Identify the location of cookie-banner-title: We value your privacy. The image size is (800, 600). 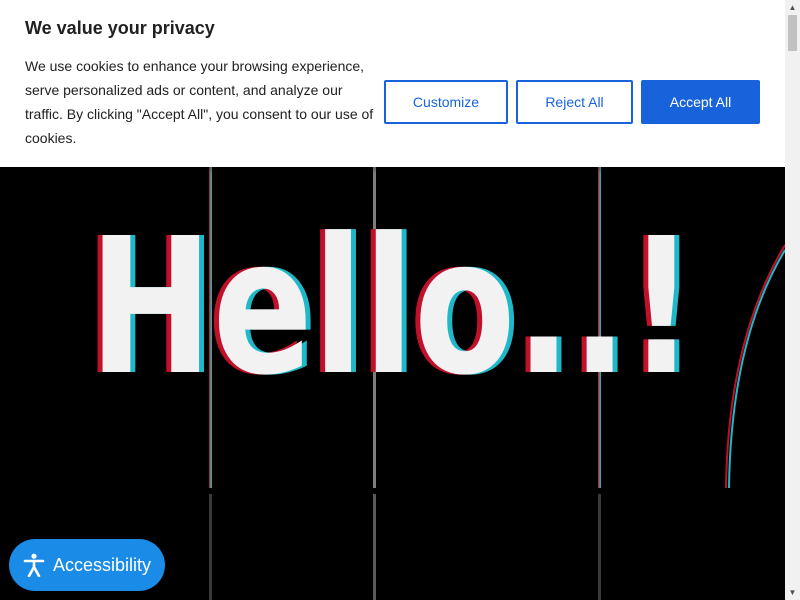
(120, 28).